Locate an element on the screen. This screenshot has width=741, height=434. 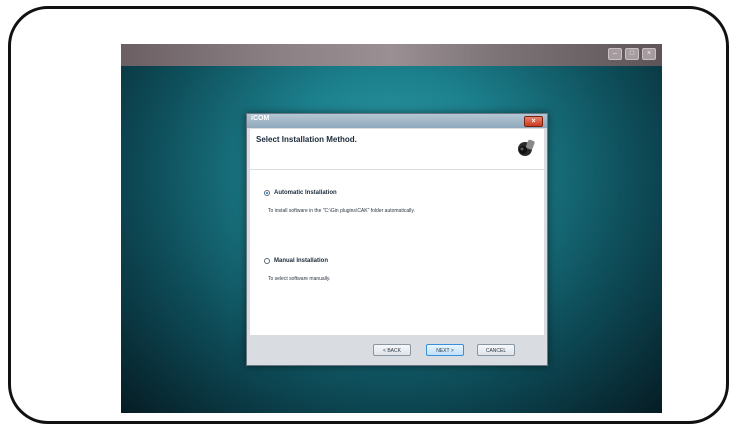
window-controls: – □ × is located at coordinates (632, 54).